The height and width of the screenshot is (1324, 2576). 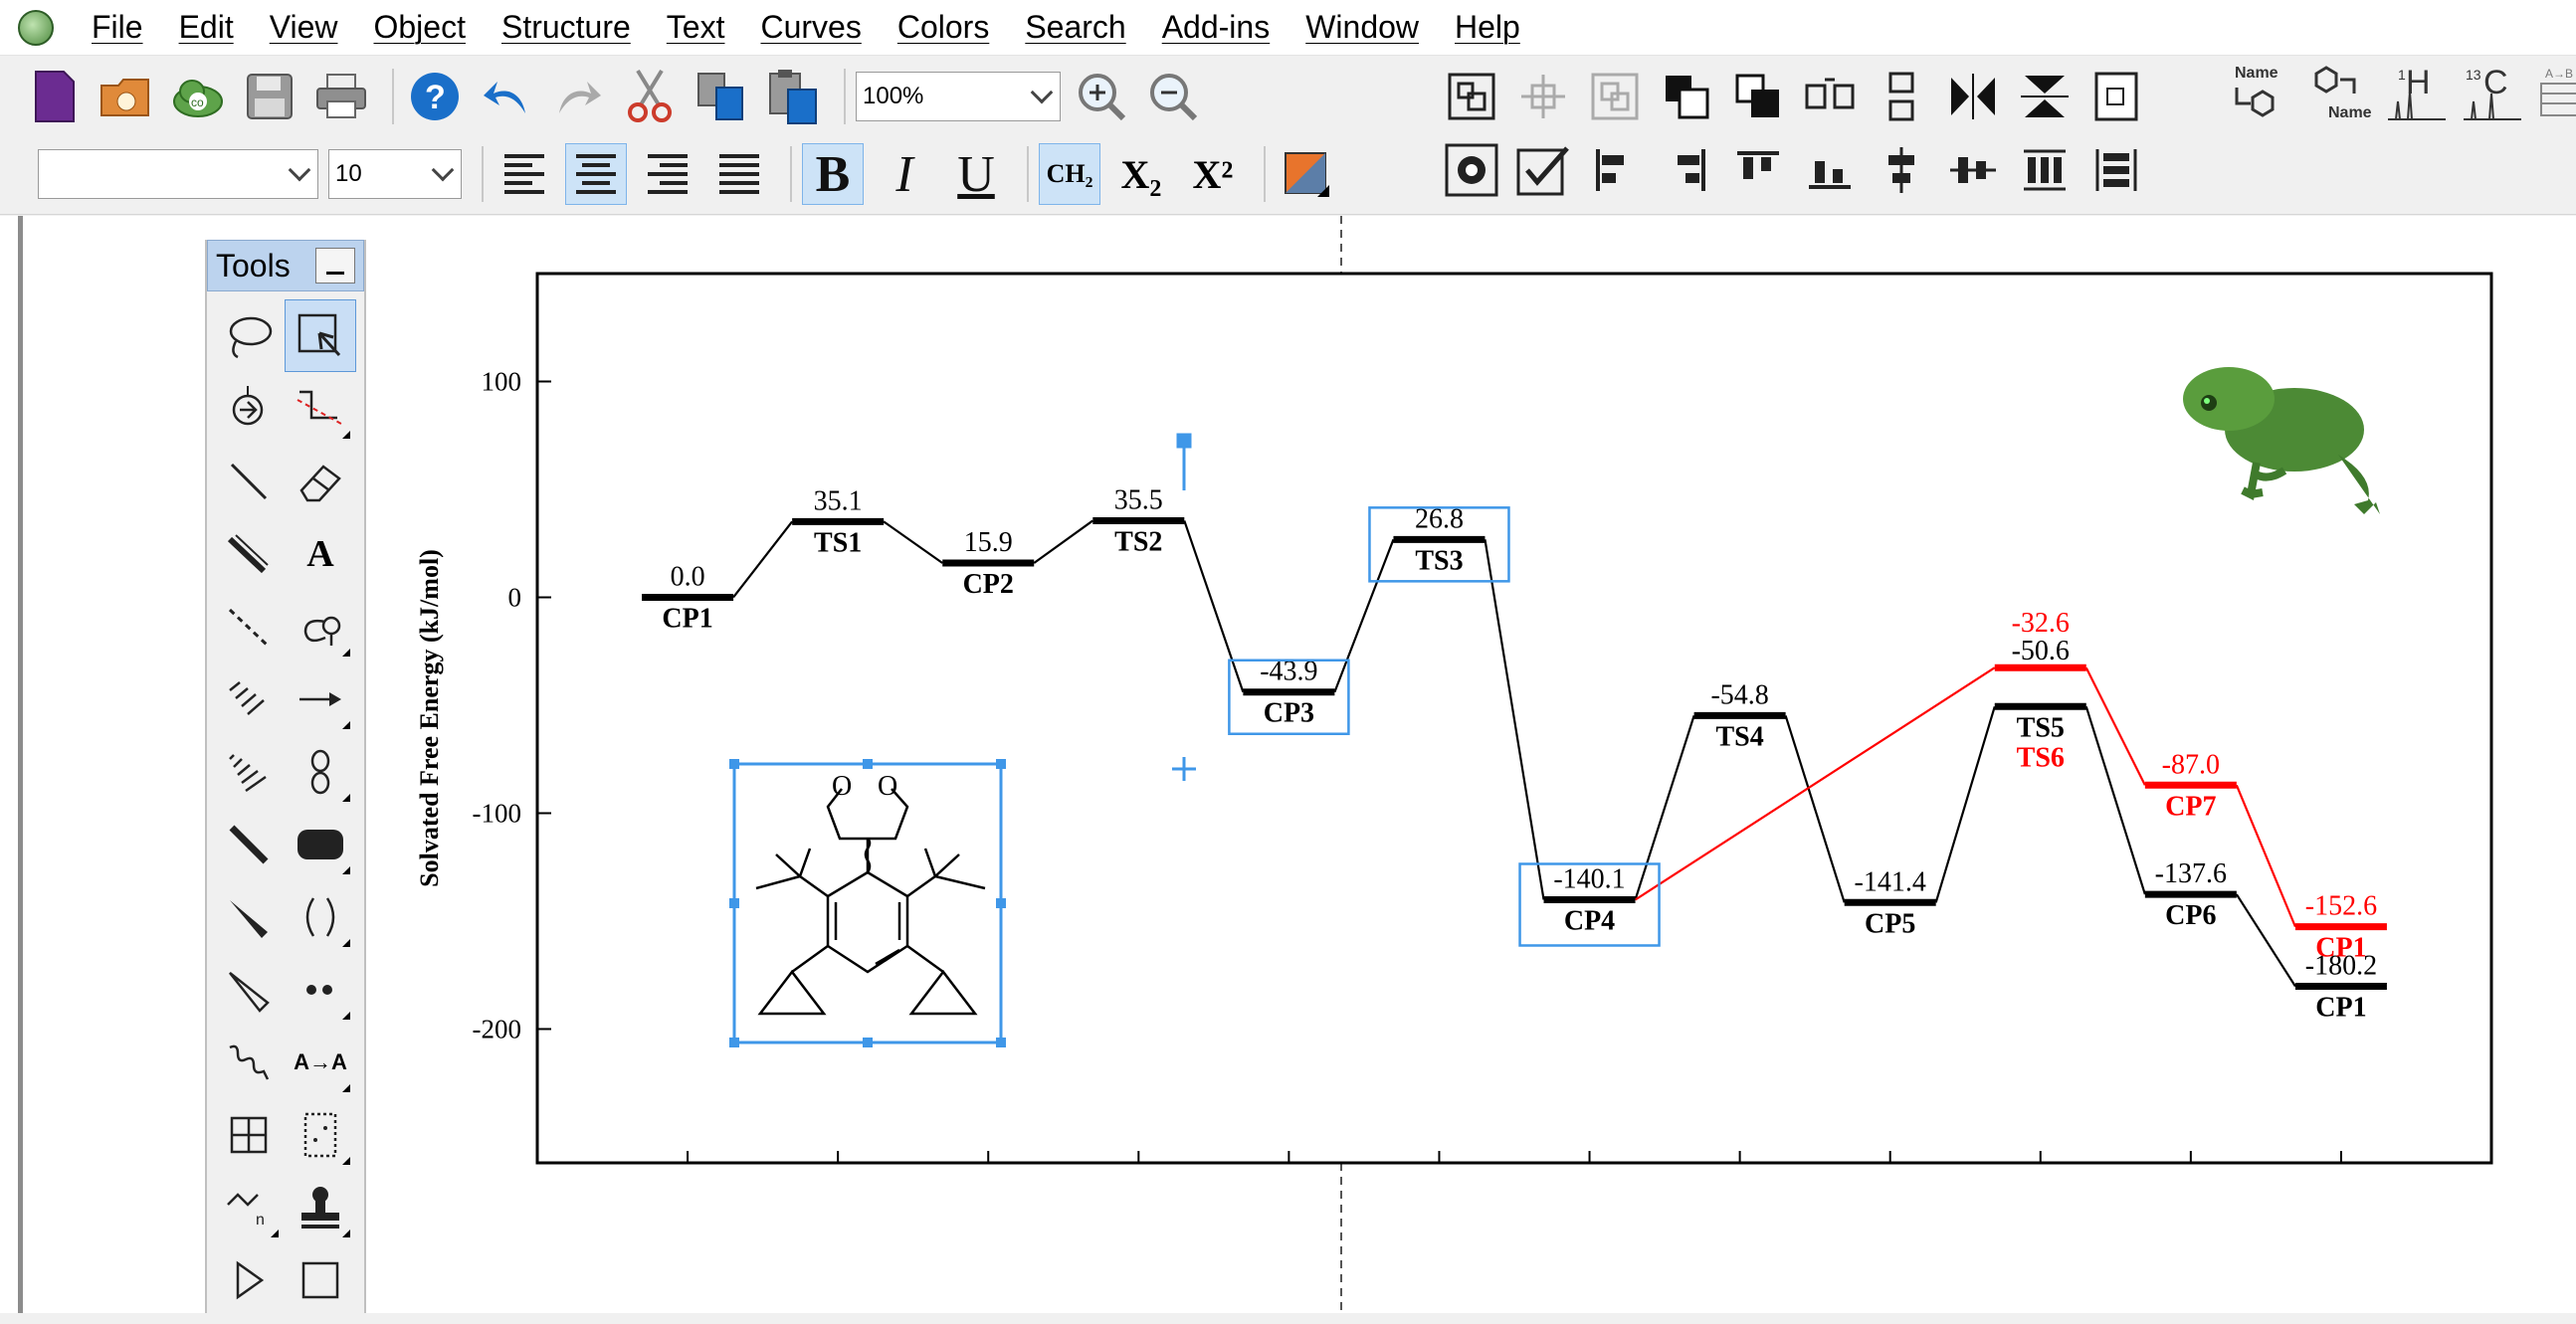 I want to click on y-tick-label: -100, so click(x=497, y=813).